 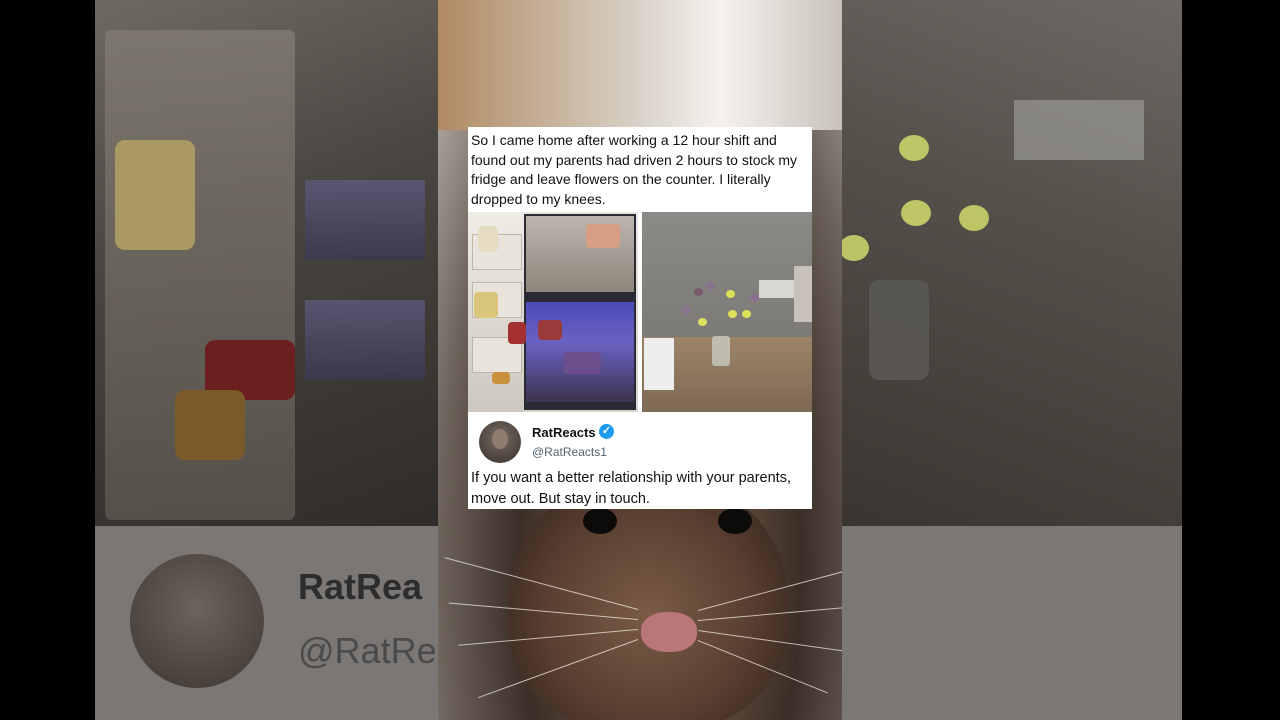 What do you see at coordinates (640, 312) in the screenshot?
I see `tweet-photos` at bounding box center [640, 312].